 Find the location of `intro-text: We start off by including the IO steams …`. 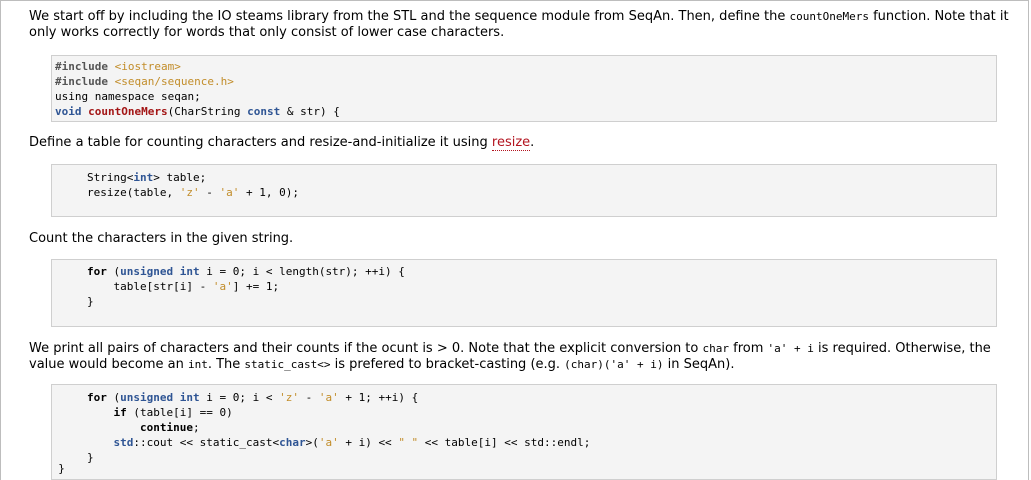

intro-text: We start off by including the IO steams … is located at coordinates (409, 16).